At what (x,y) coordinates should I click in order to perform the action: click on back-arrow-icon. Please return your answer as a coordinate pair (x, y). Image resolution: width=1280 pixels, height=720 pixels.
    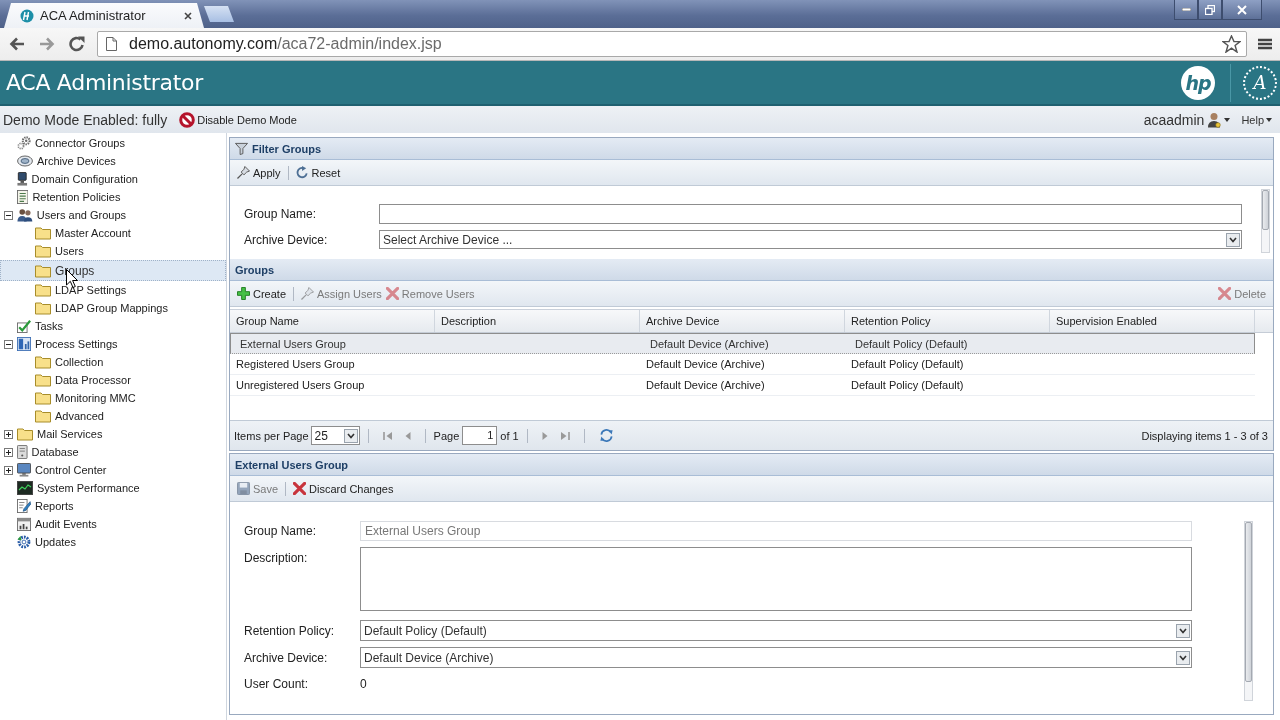
    Looking at the image, I should click on (17, 44).